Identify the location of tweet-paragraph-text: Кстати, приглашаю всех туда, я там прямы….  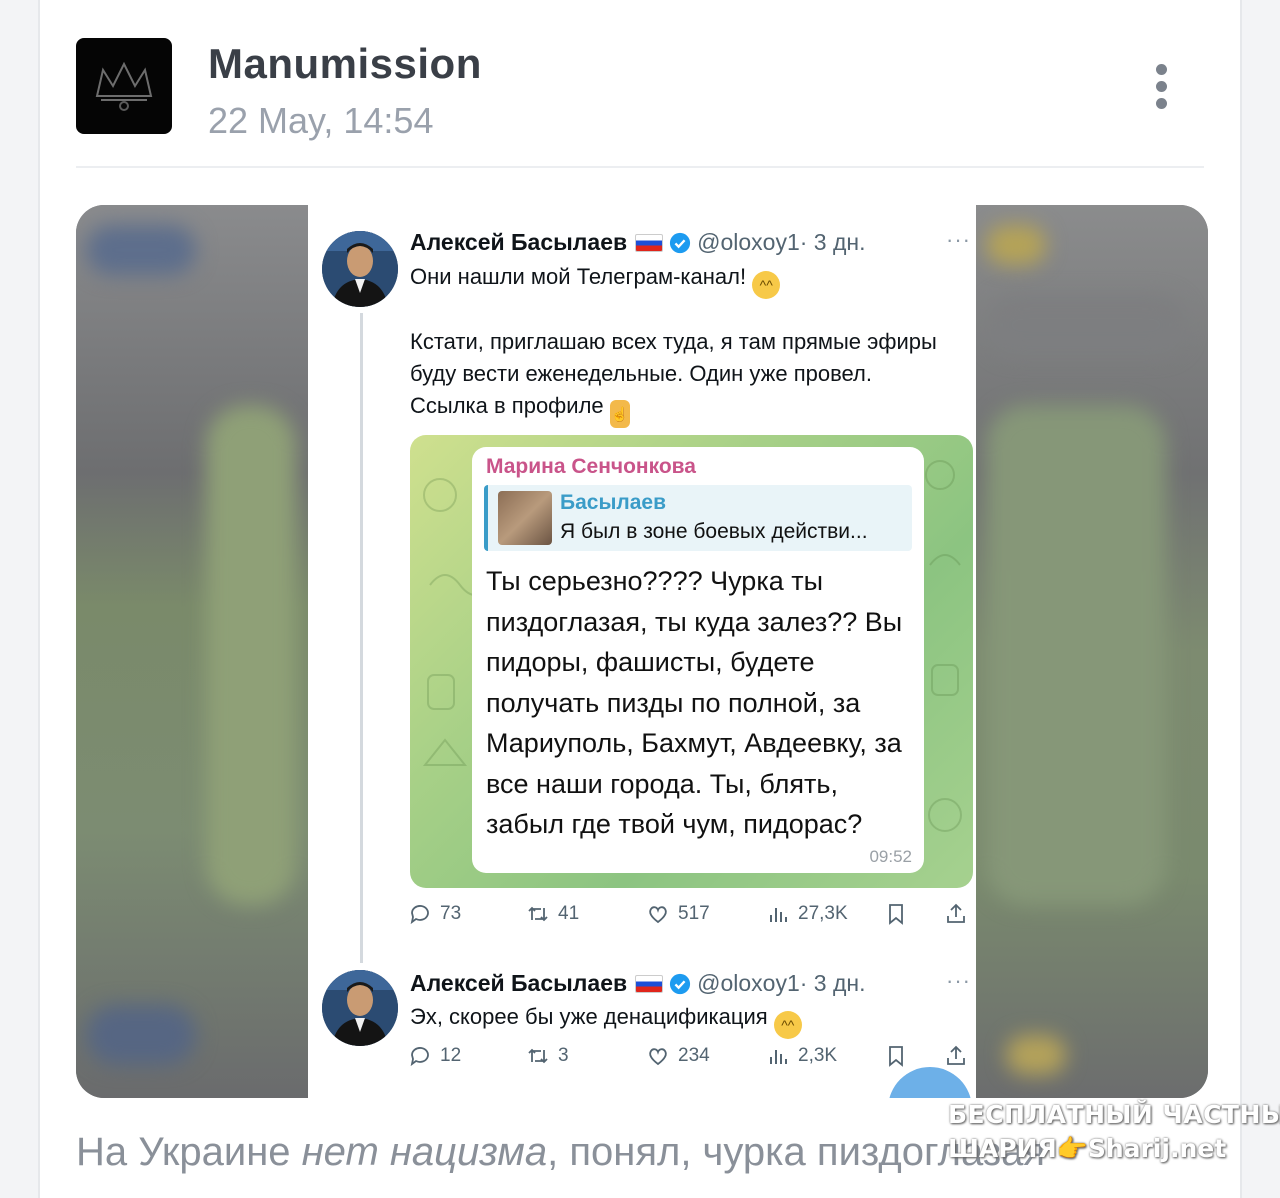
(673, 373).